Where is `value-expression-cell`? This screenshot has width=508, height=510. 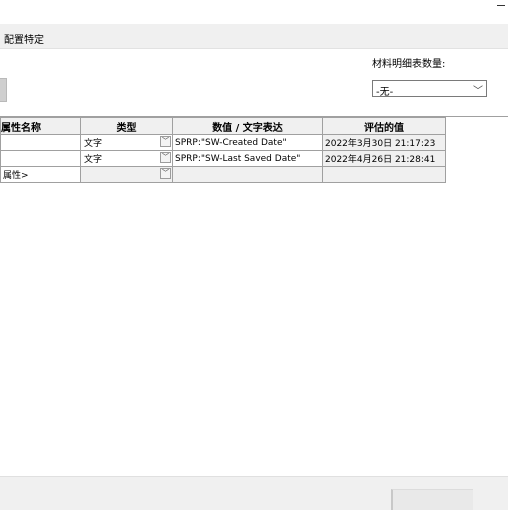 value-expression-cell is located at coordinates (247, 174).